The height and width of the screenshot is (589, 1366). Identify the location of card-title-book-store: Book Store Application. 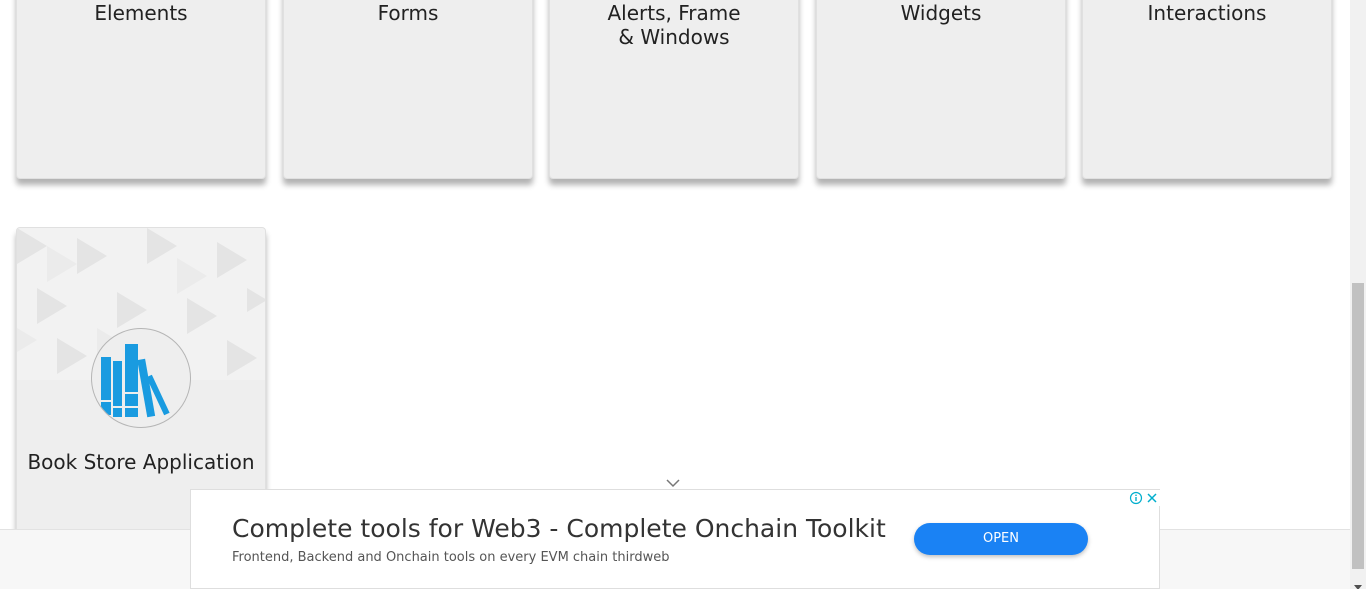
(141, 462).